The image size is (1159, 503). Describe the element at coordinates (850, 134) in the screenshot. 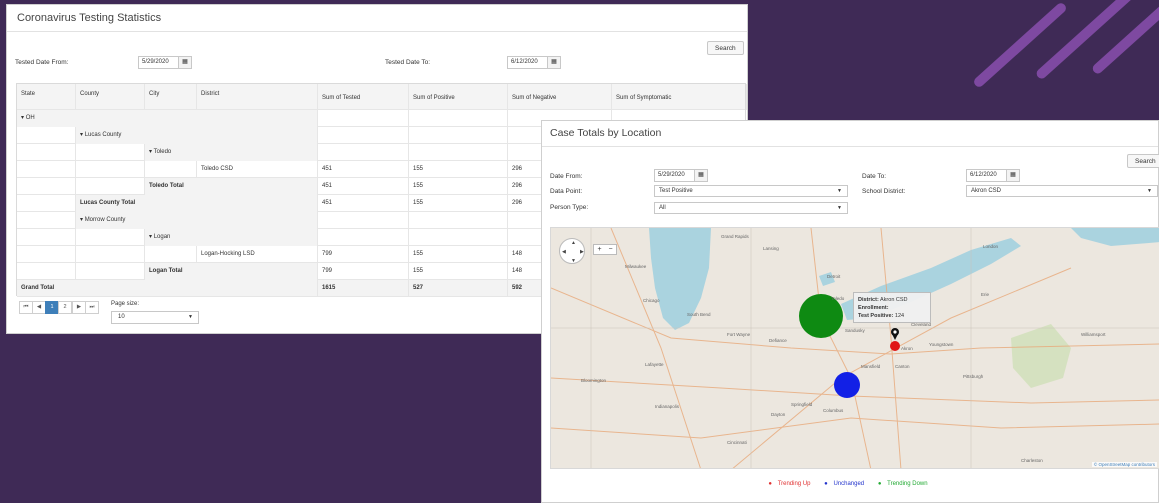

I see `case-panel-title: Case Totals by Location` at that location.